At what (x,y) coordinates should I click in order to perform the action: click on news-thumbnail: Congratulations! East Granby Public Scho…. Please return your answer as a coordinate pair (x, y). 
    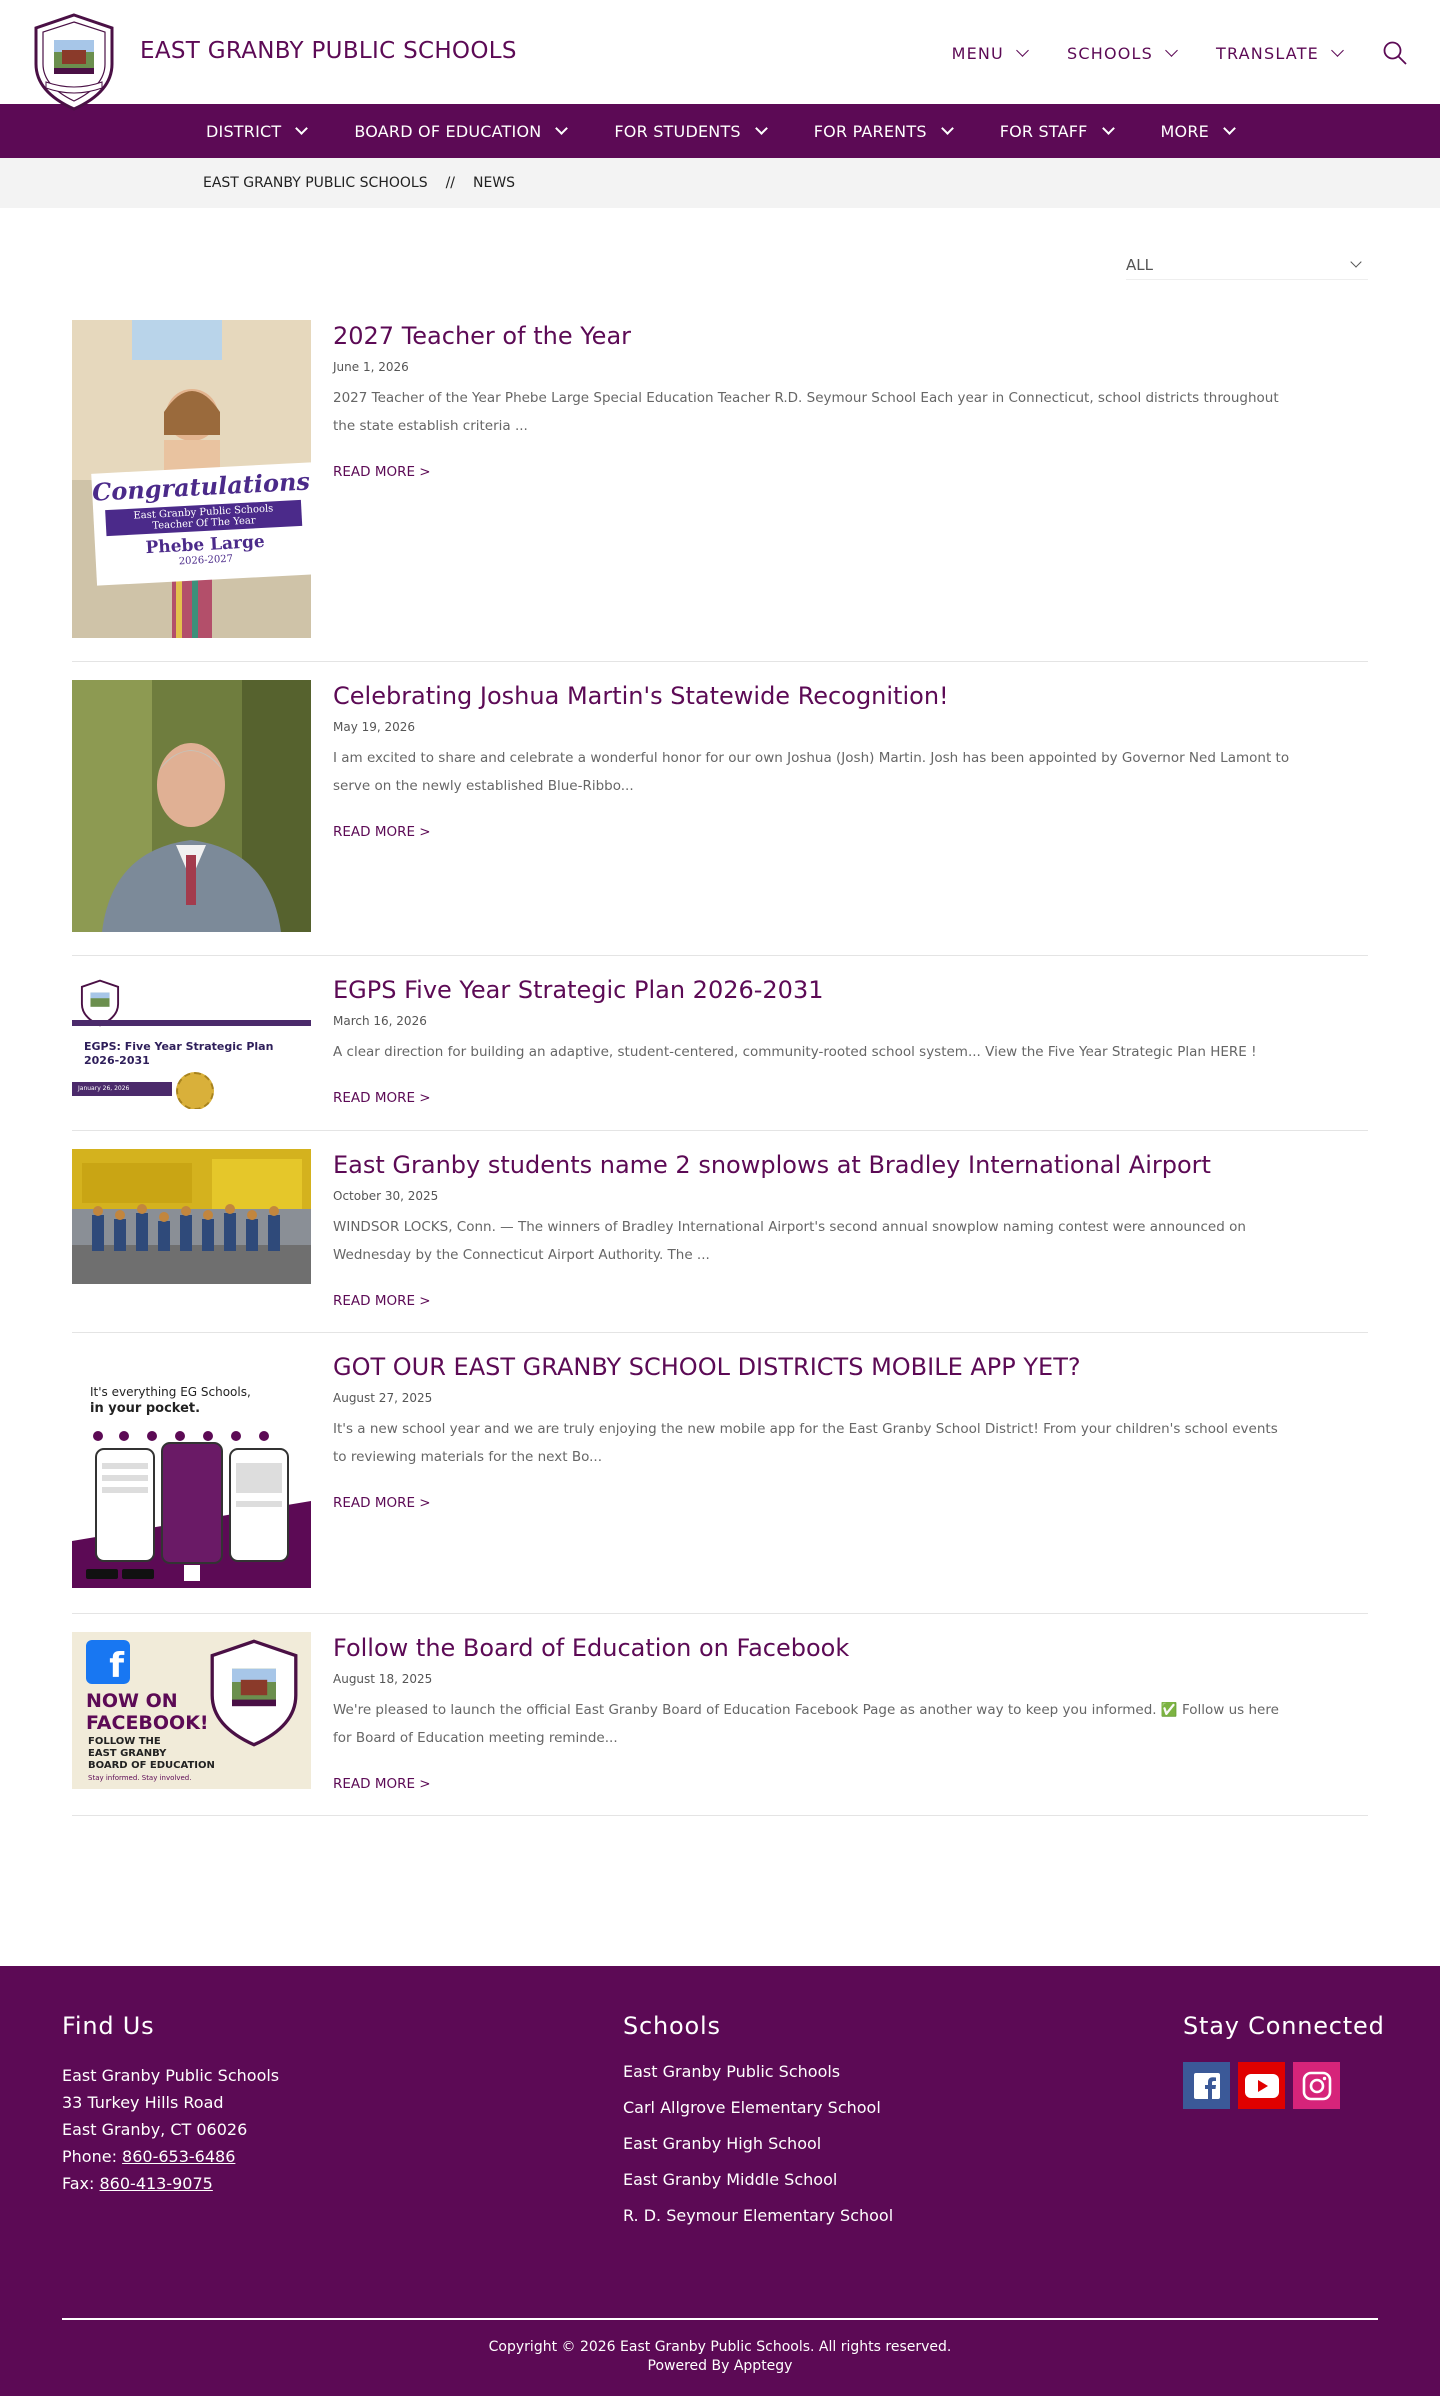
    Looking at the image, I should click on (191, 479).